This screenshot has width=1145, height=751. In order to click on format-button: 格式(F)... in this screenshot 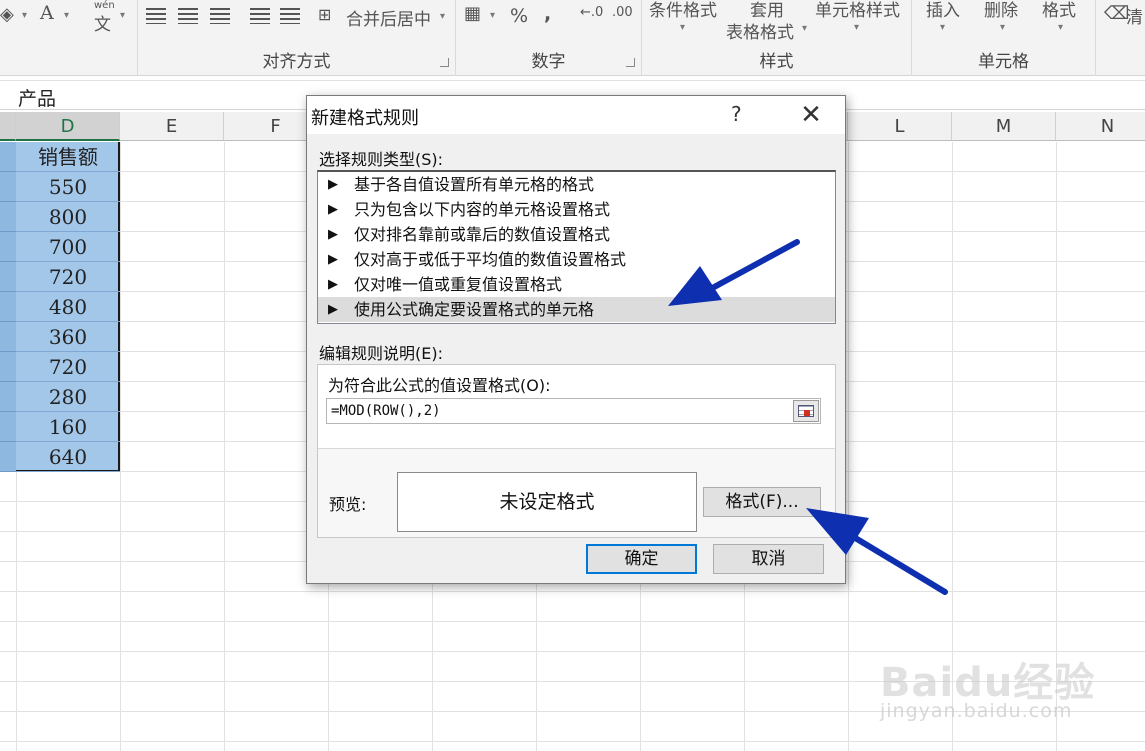, I will do `click(762, 502)`.